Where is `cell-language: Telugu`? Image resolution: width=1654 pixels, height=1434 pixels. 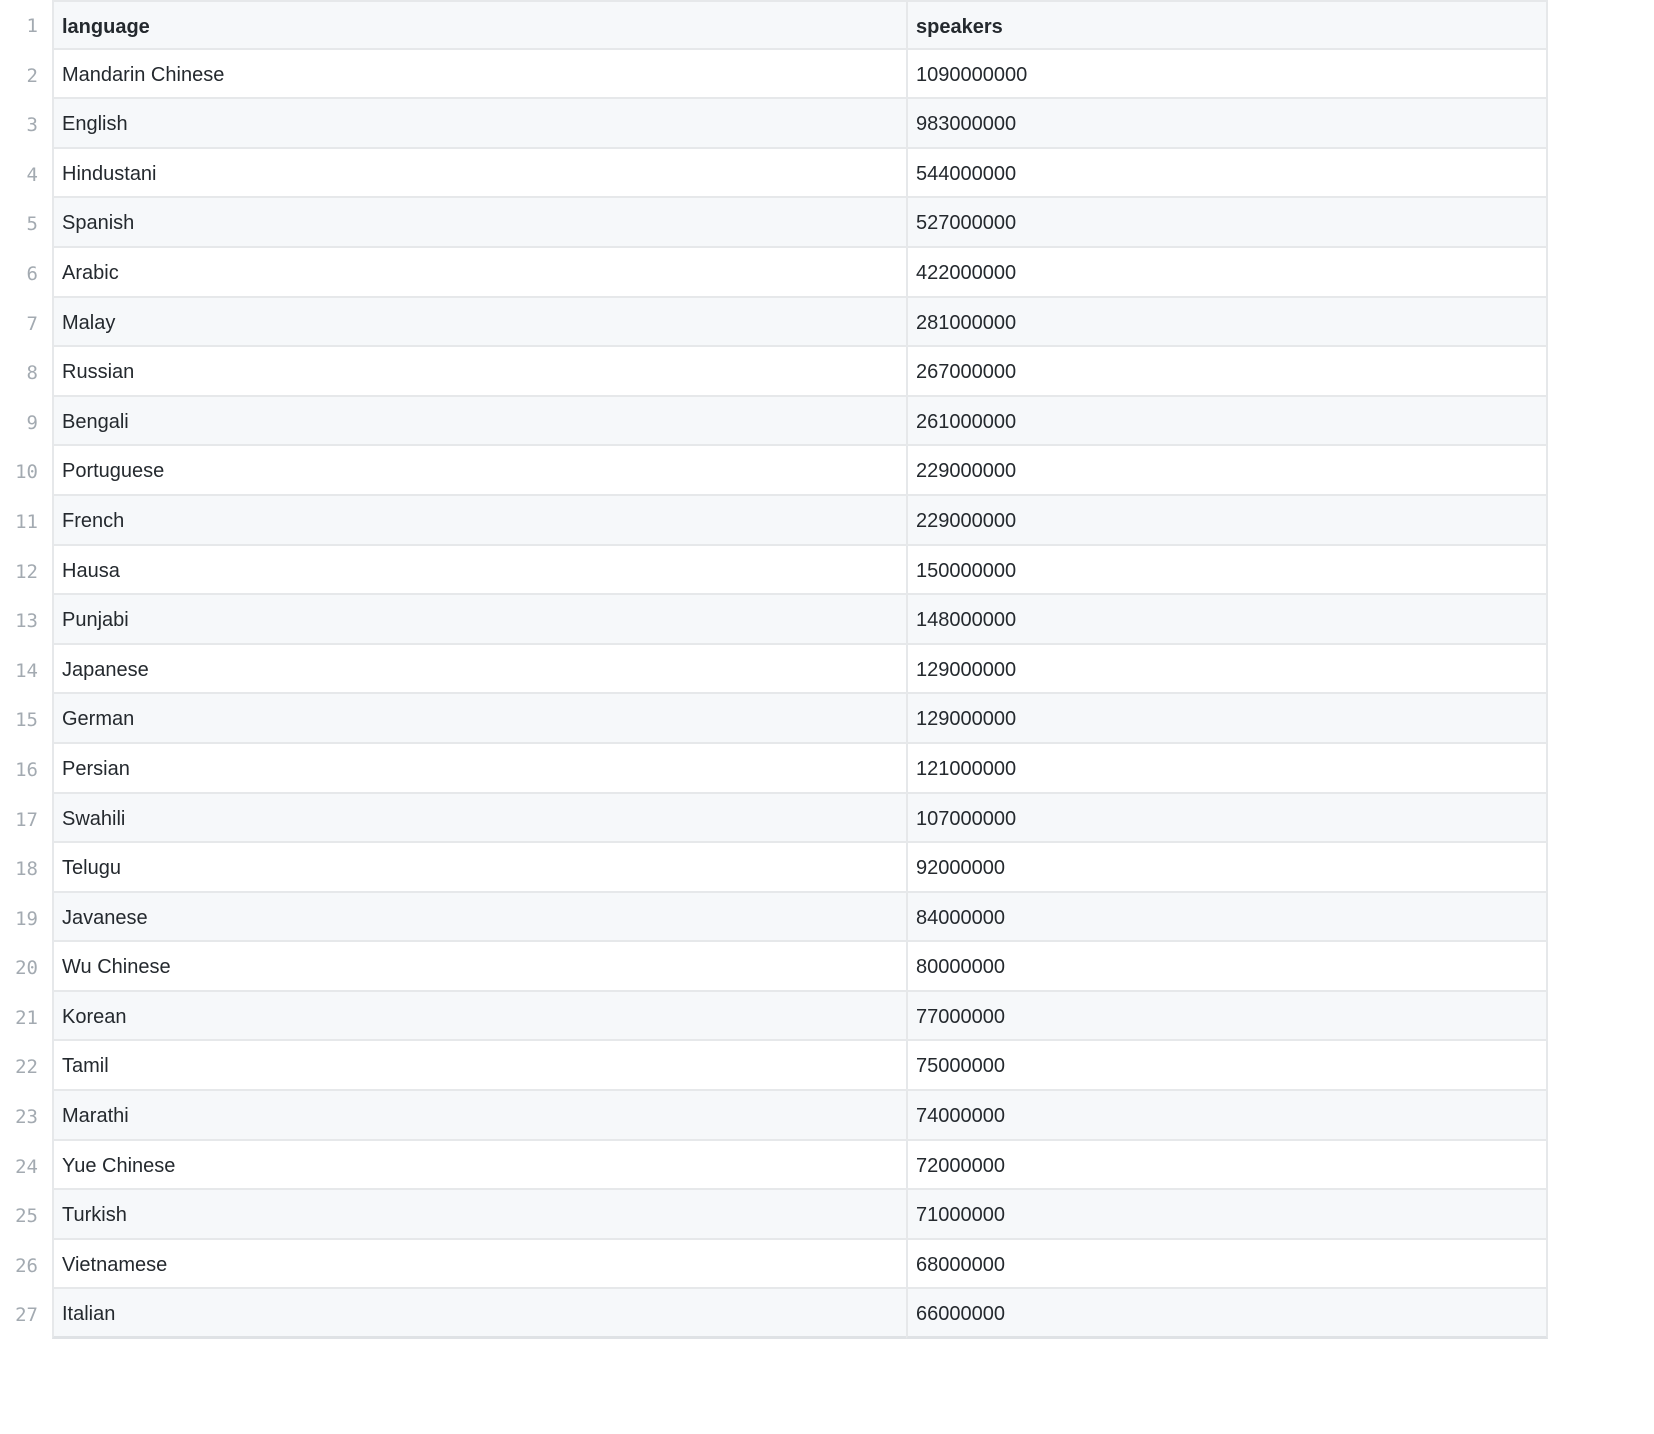 cell-language: Telugu is located at coordinates (479, 868).